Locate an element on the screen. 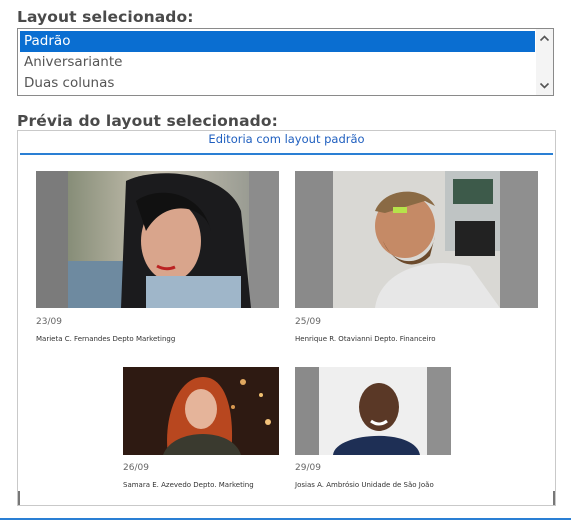  card-caption-3: Samara E. Azevedo Depto. Marketing is located at coordinates (188, 485).